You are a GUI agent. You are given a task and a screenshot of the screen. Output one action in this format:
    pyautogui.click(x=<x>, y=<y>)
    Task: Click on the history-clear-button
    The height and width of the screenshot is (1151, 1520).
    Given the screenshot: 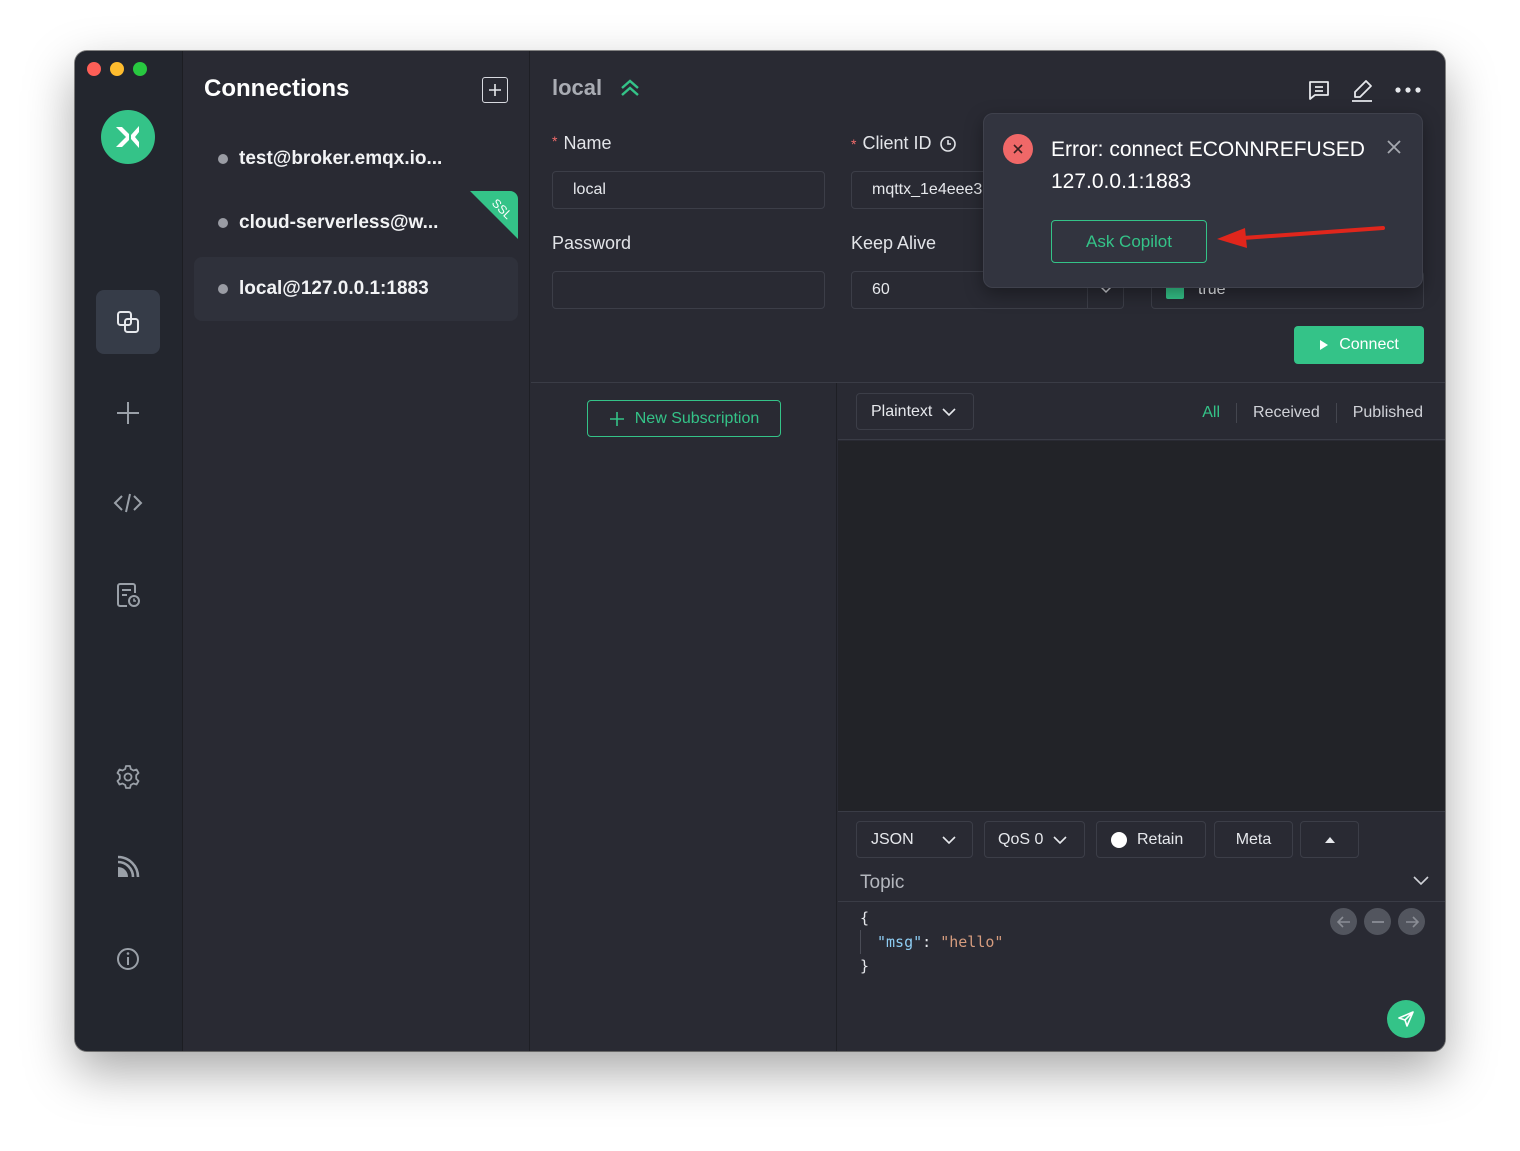 What is the action you would take?
    pyautogui.click(x=1377, y=921)
    